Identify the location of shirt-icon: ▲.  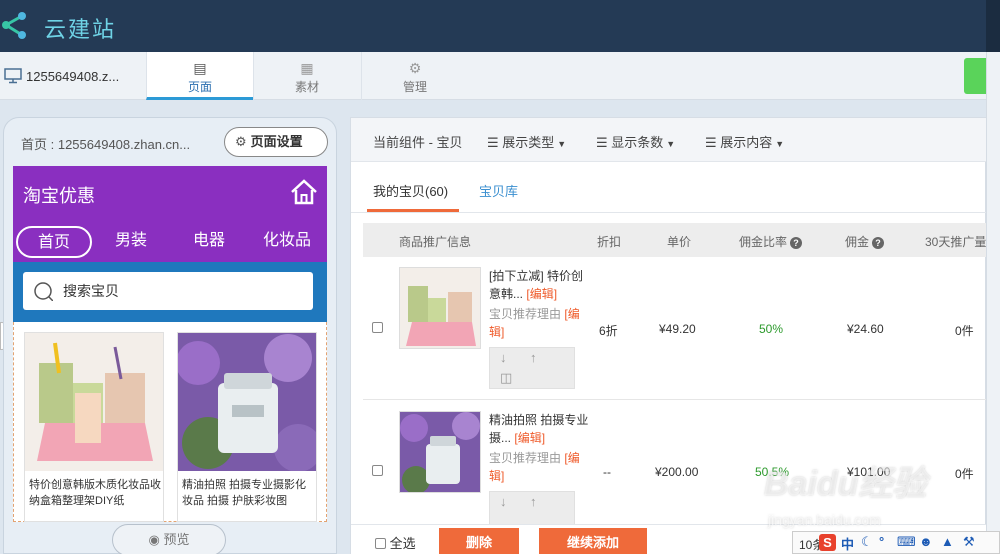
(947, 541).